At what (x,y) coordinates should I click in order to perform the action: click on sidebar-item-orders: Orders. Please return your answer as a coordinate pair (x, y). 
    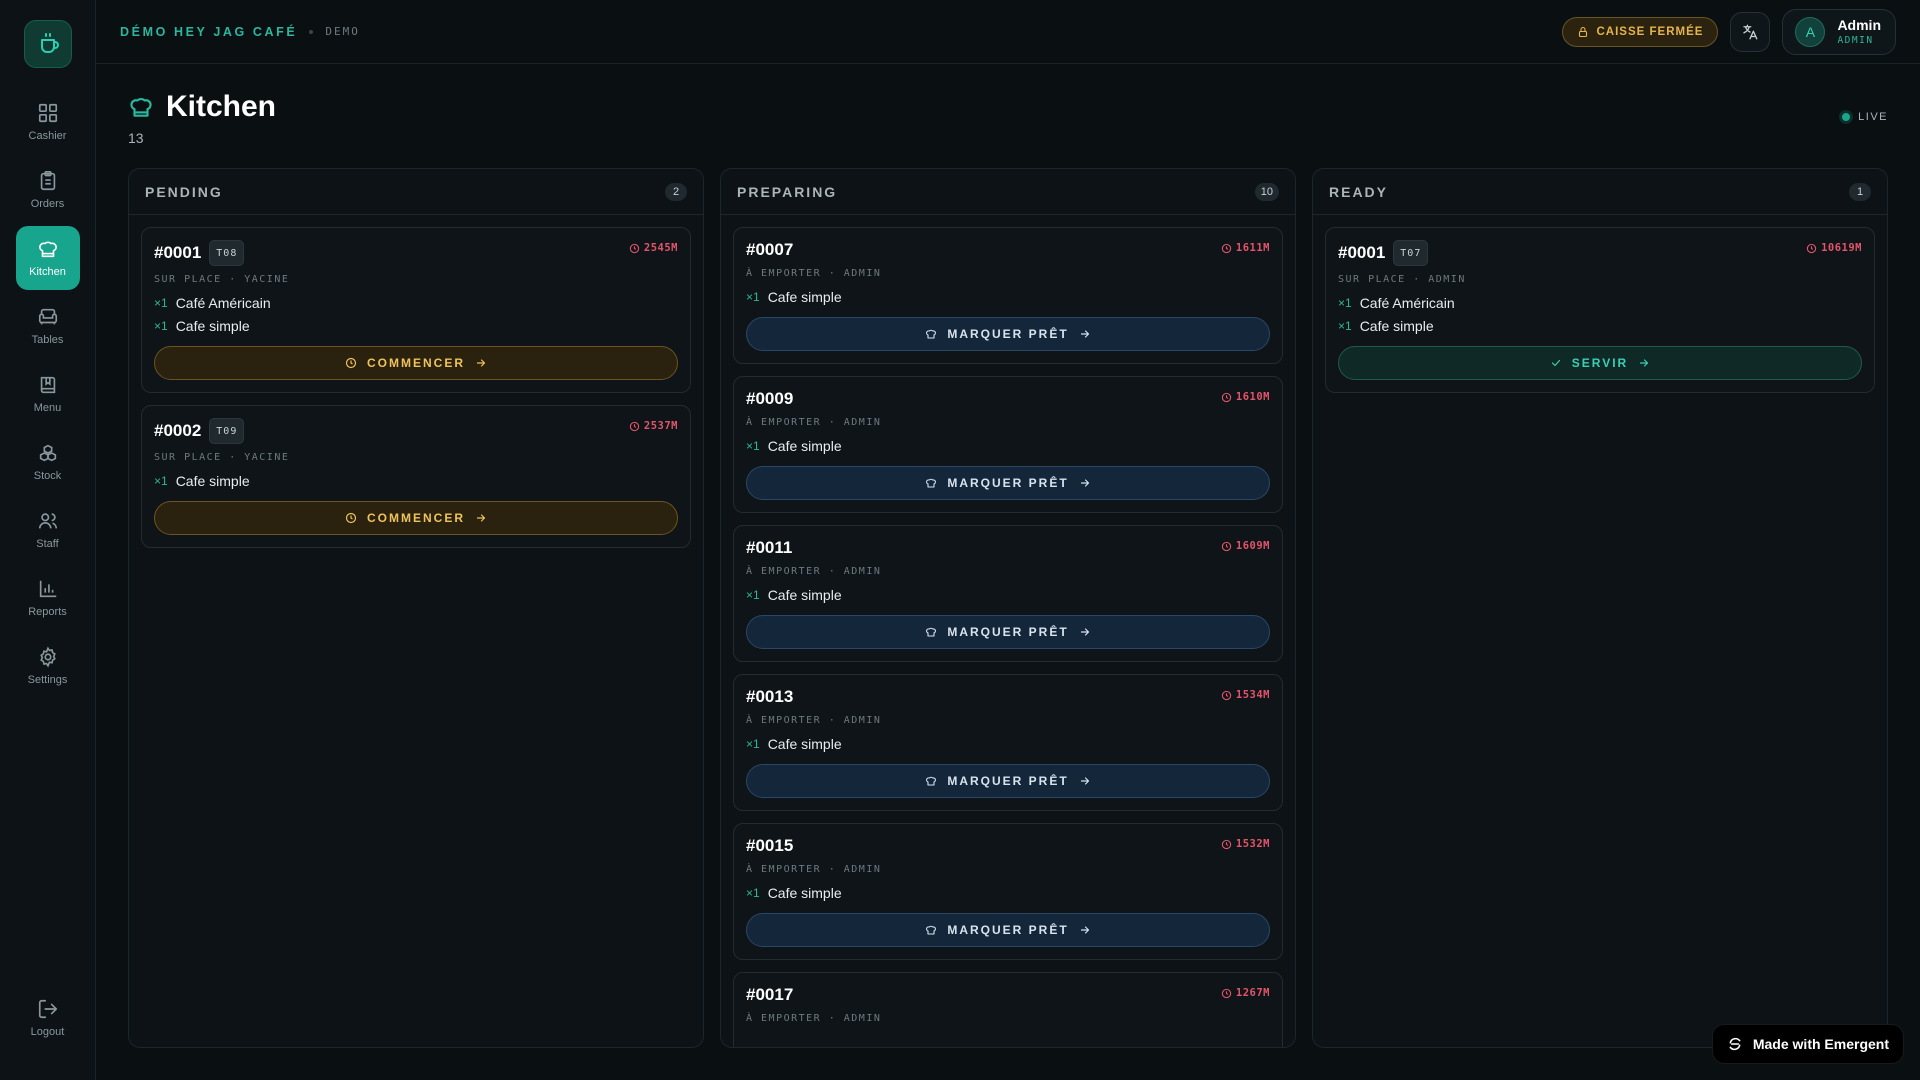
    Looking at the image, I should click on (48, 190).